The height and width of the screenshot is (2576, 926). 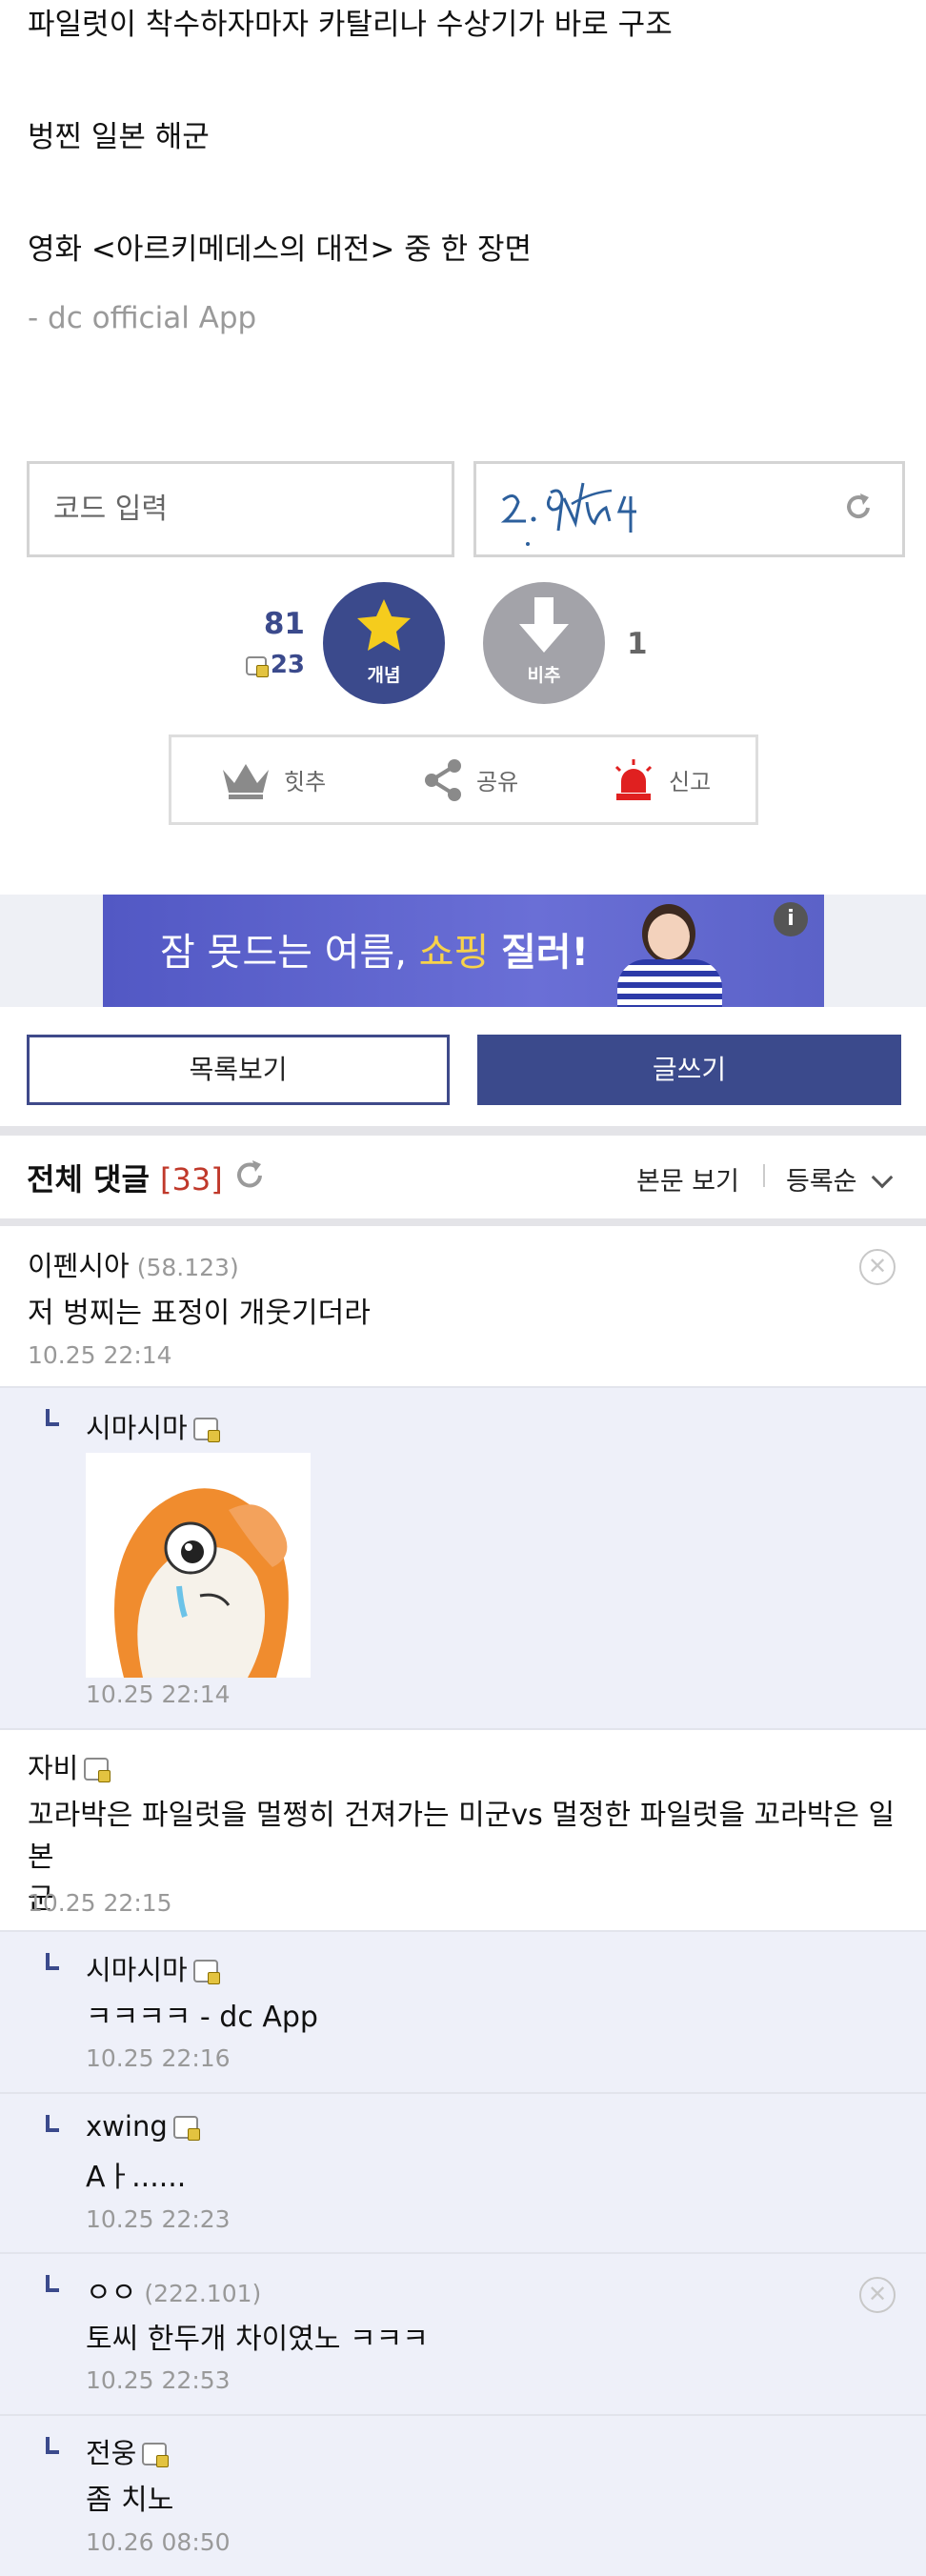 I want to click on post-signature: - dc official App, so click(x=142, y=318).